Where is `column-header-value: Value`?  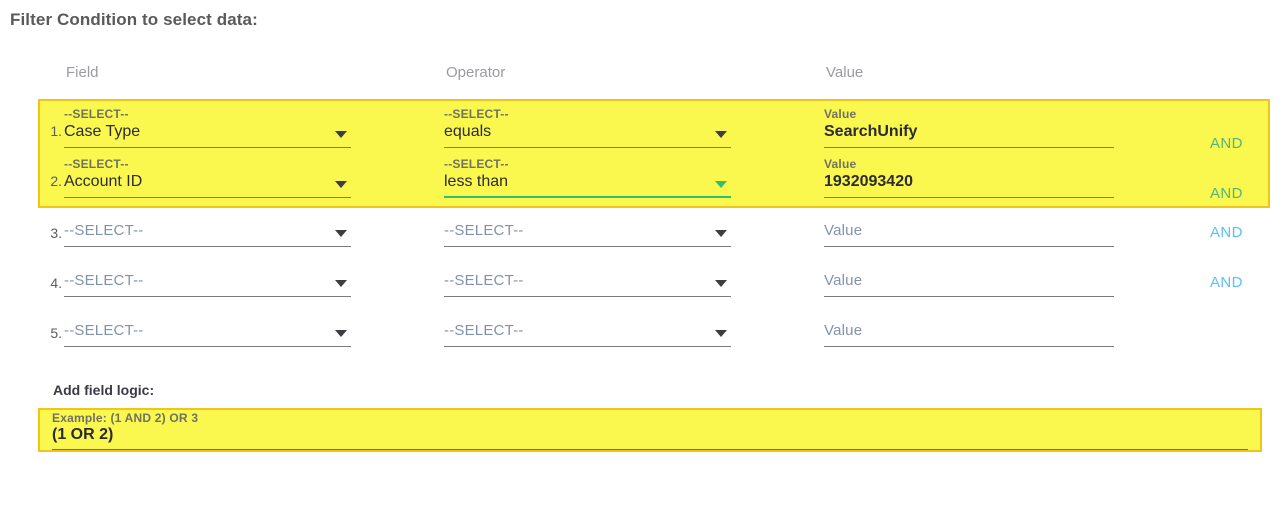 column-header-value: Value is located at coordinates (845, 72).